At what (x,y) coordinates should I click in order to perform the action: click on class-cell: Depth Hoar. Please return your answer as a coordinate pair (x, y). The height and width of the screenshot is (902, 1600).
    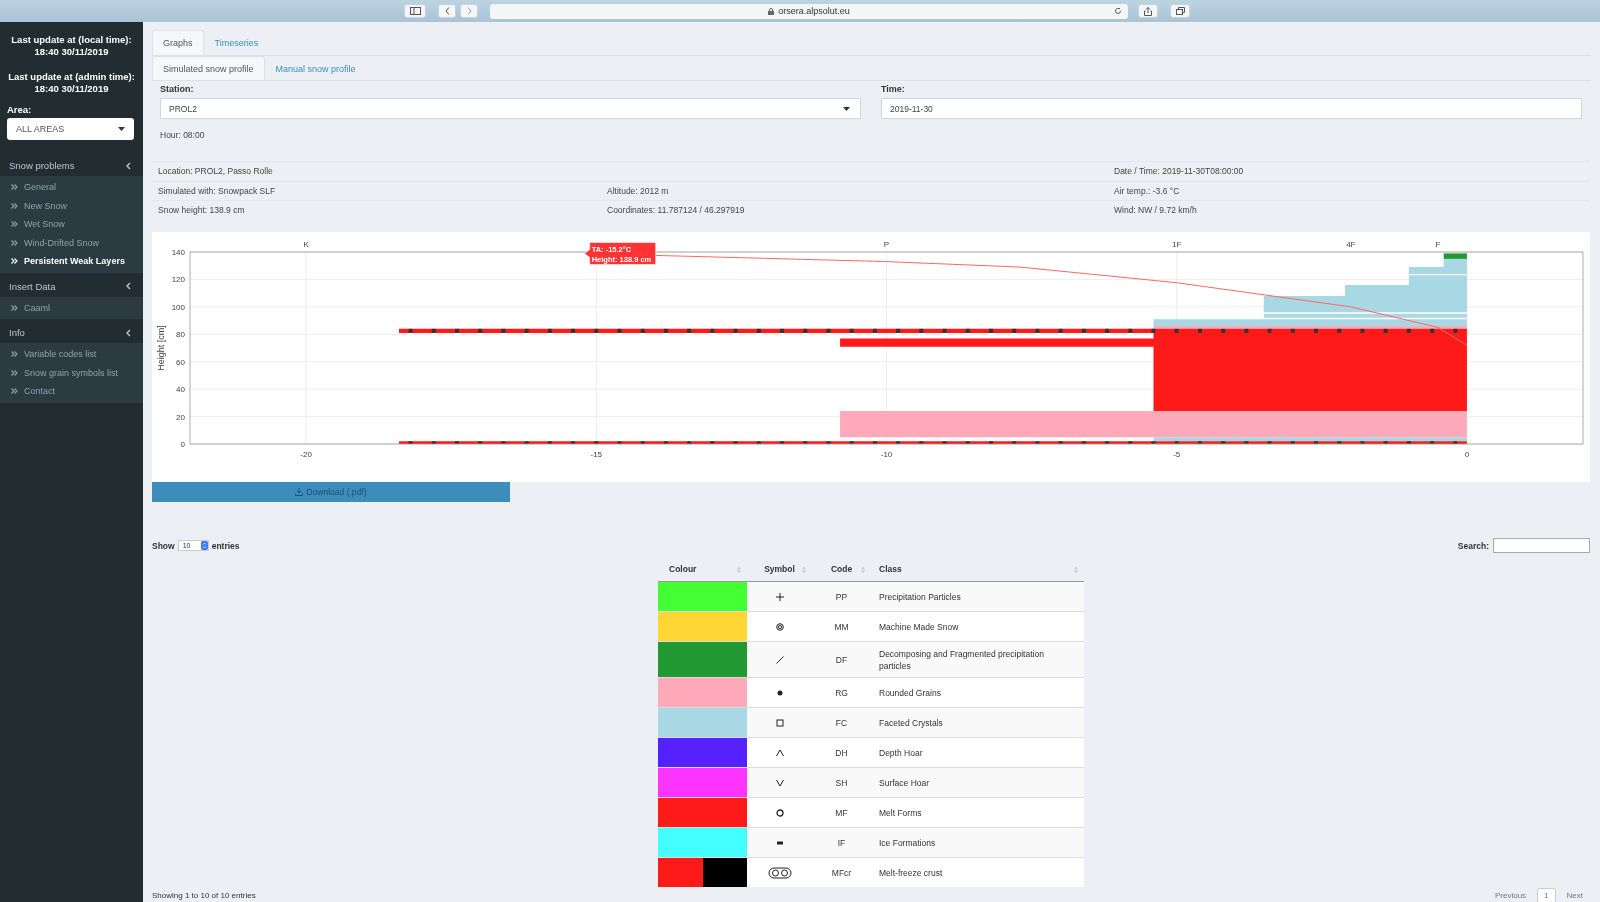
    Looking at the image, I should click on (977, 752).